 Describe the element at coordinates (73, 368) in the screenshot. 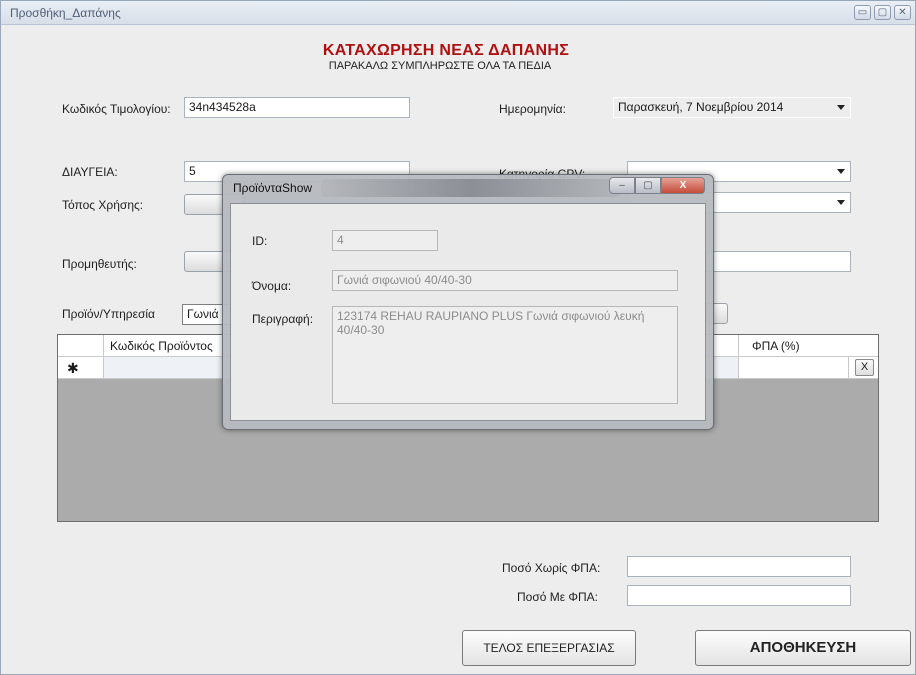

I see `new-row-icon: ✱` at that location.